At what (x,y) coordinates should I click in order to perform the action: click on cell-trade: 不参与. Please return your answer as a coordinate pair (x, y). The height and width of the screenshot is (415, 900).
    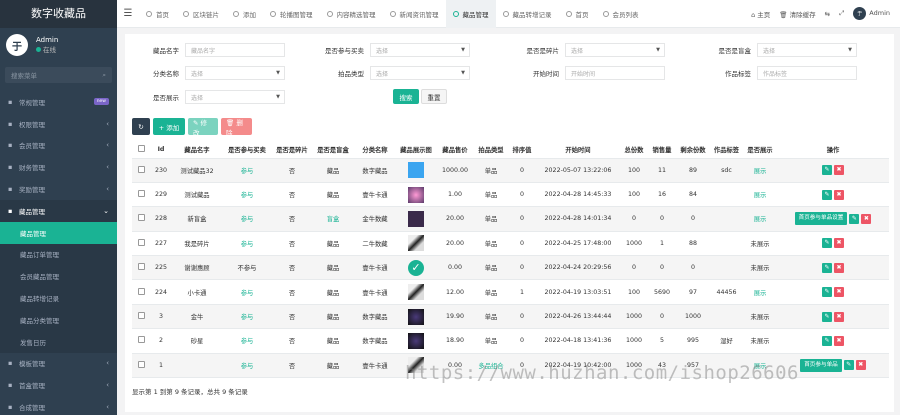
    Looking at the image, I should click on (247, 268).